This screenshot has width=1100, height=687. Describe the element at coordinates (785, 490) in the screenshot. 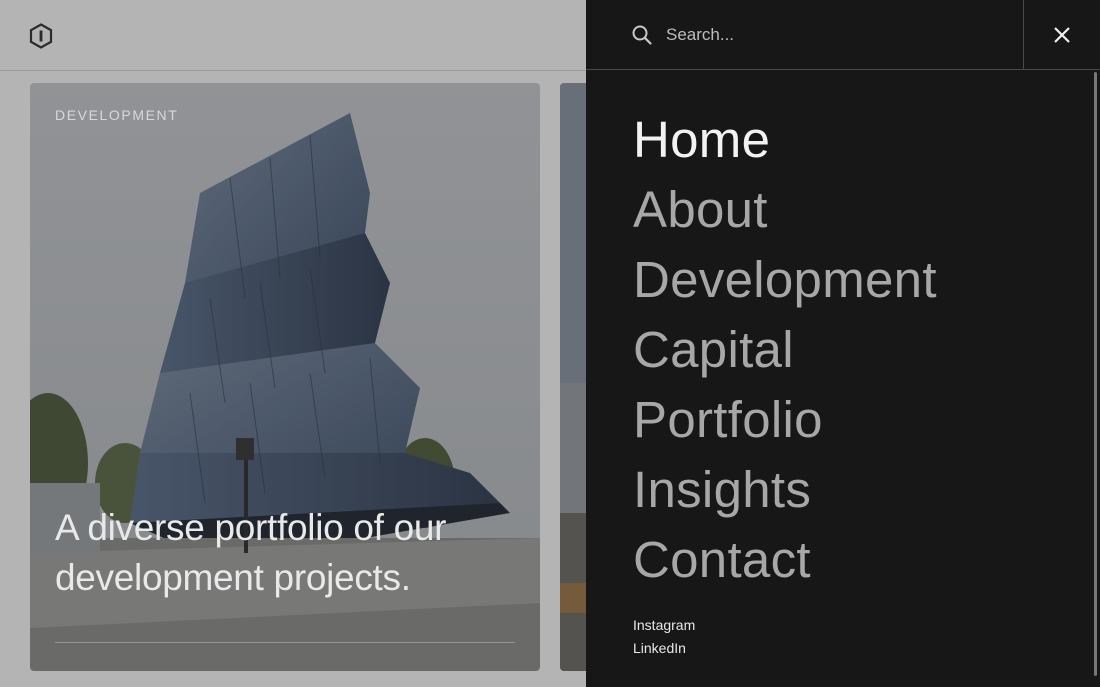

I see `nav-item-insights: Insights` at that location.